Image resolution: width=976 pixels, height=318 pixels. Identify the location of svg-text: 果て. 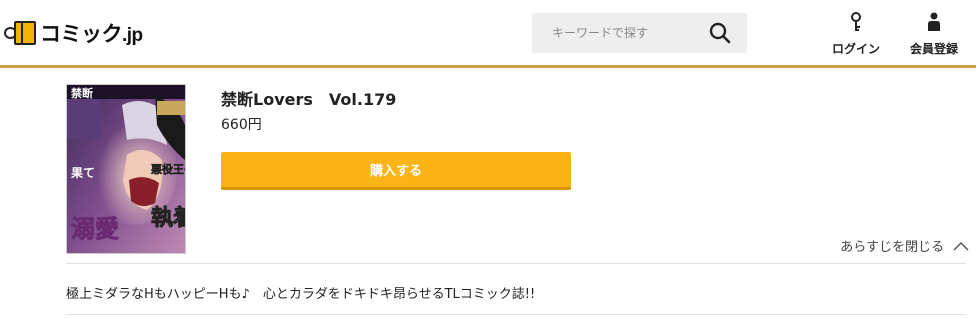
(82, 173).